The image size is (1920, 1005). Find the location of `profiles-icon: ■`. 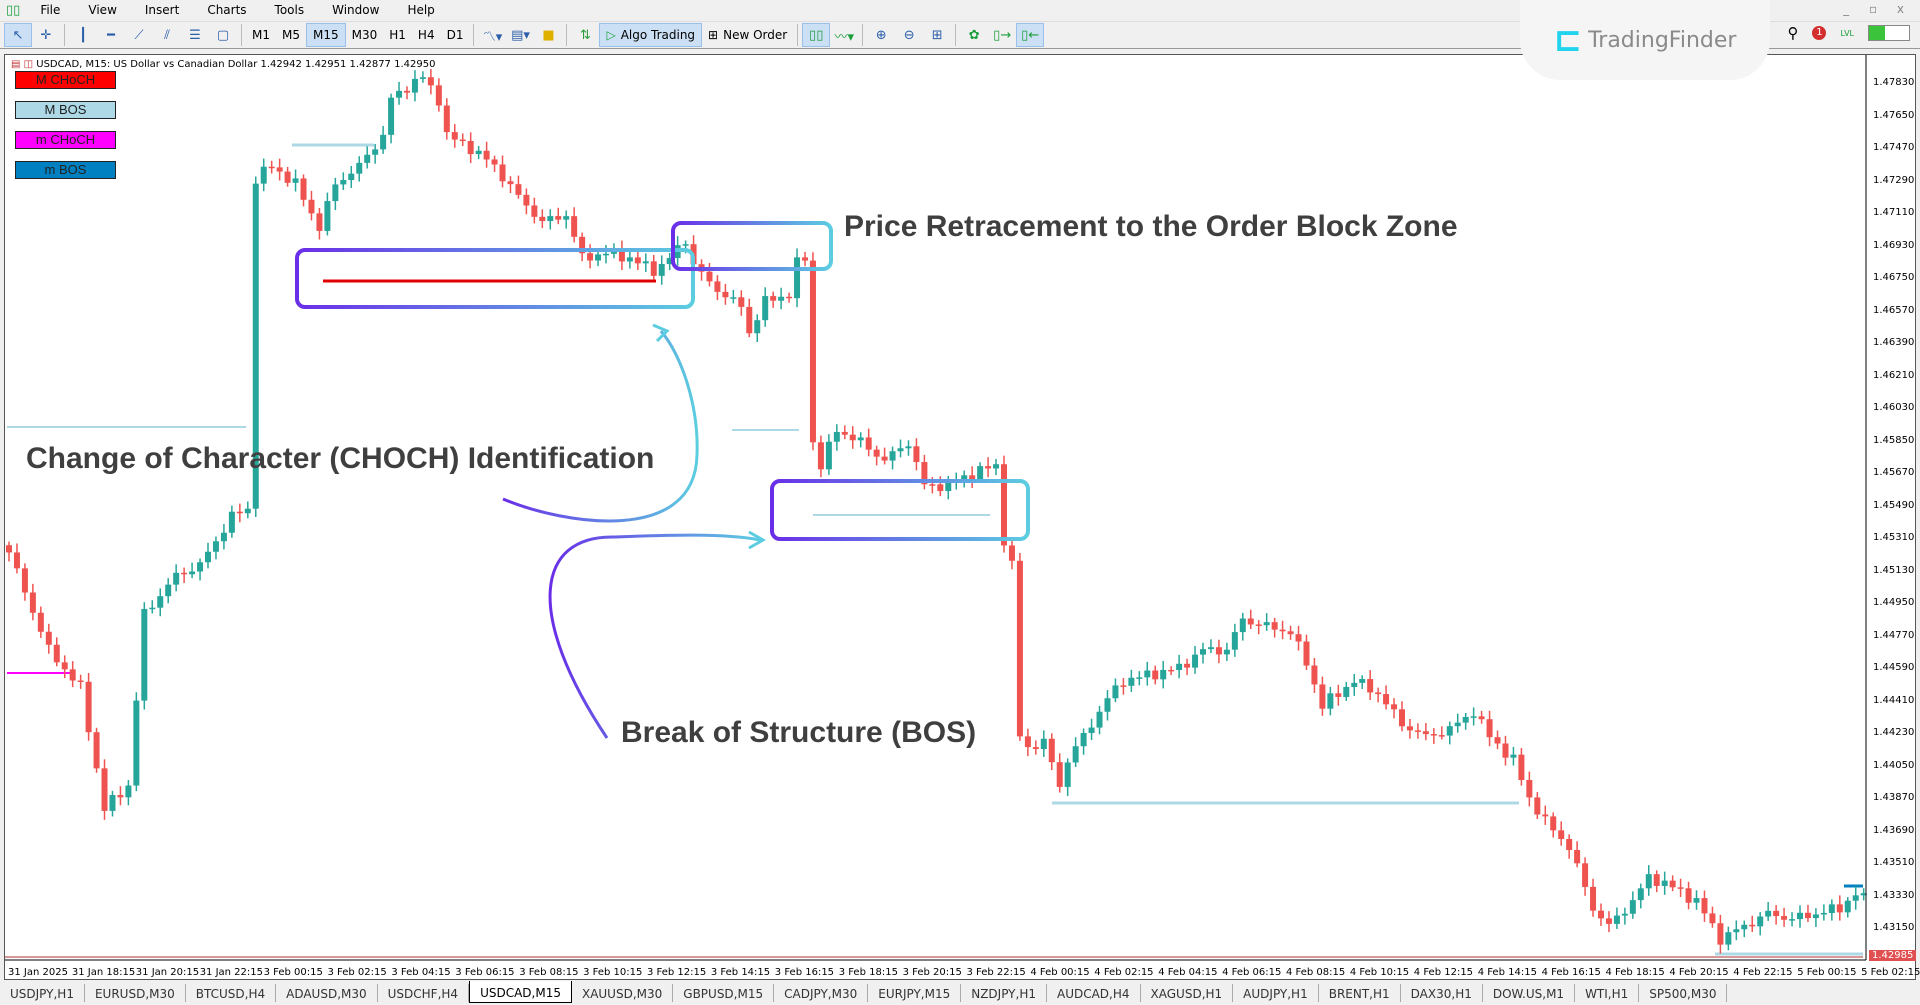

profiles-icon: ■ is located at coordinates (548, 35).